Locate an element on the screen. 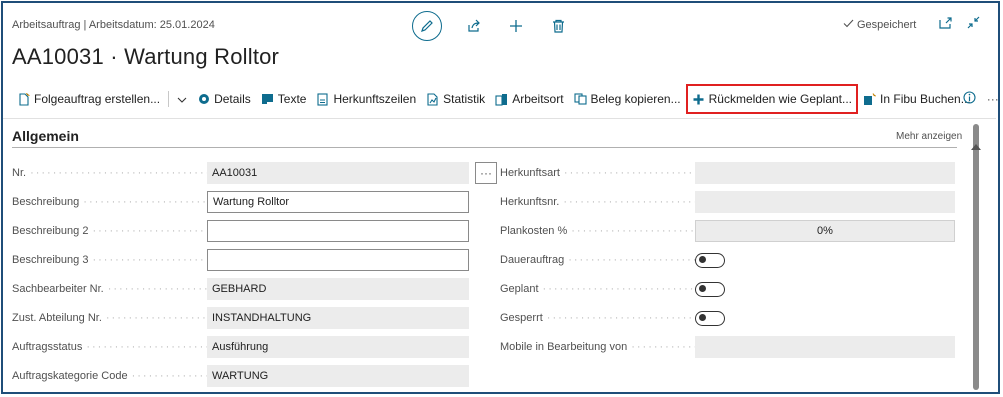  field-label: Sachbearbeiter Nr. is located at coordinates (58, 289).